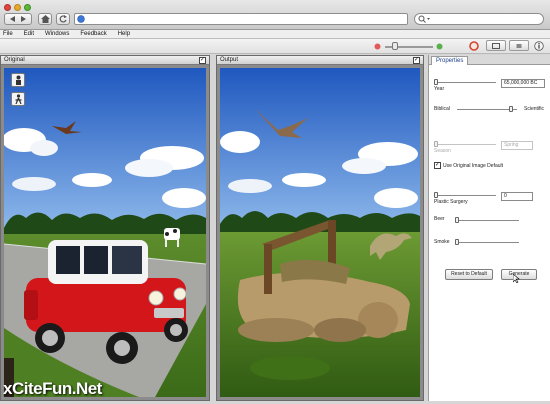 This screenshot has width=550, height=404. Describe the element at coordinates (320, 60) in the screenshot. I see `output-panel-title: Output` at that location.